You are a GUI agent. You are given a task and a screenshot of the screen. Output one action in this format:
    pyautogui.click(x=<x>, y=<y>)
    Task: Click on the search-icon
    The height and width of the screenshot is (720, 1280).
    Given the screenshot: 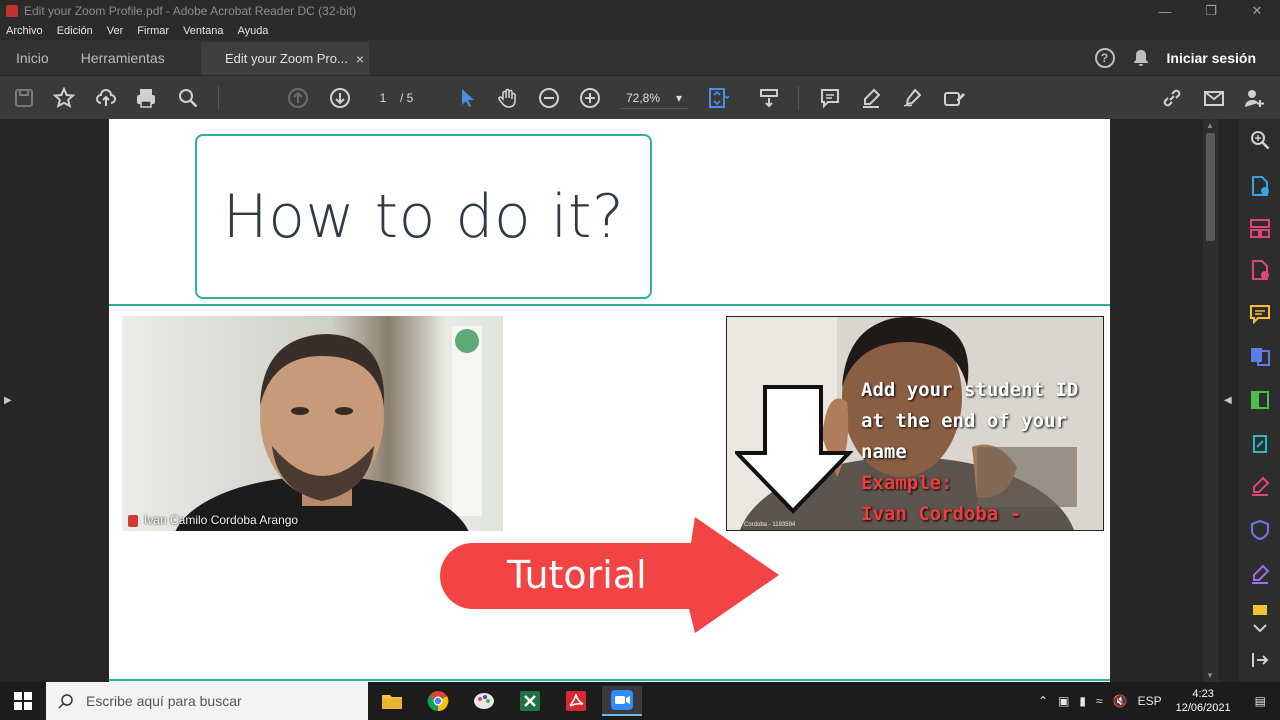 What is the action you would take?
    pyautogui.click(x=1260, y=140)
    